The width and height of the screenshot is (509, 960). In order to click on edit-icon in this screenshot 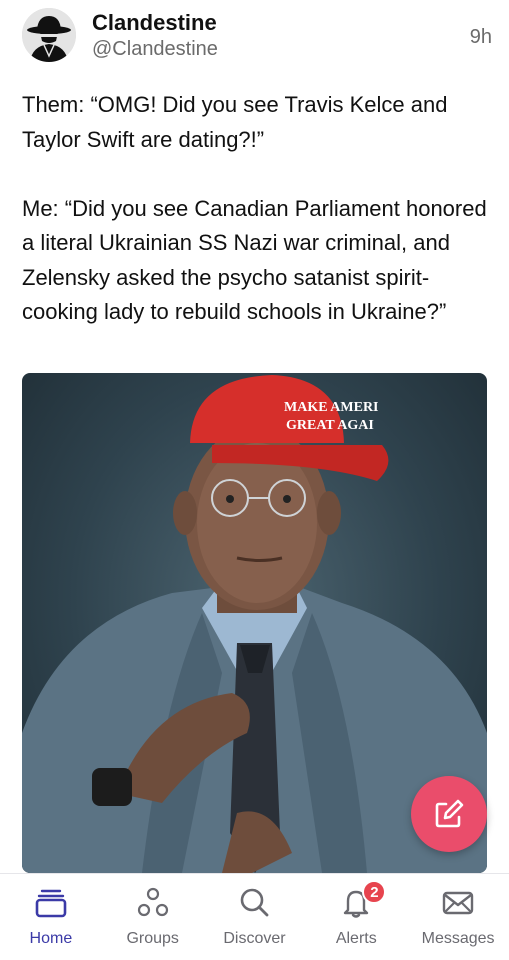, I will do `click(449, 813)`.